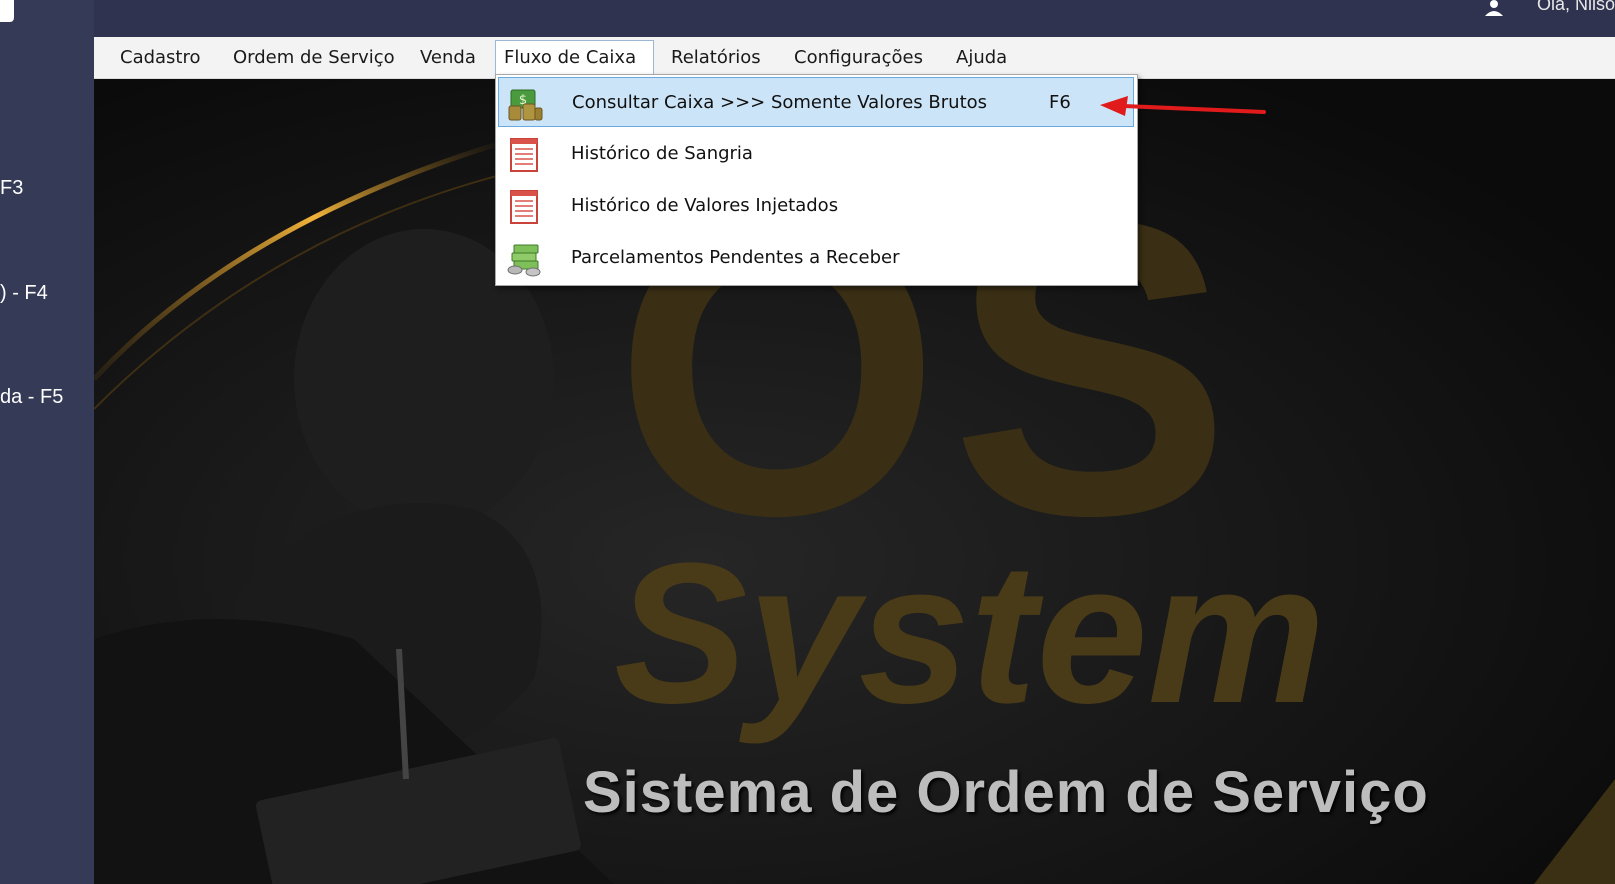  Describe the element at coordinates (970, 633) in the screenshot. I see `logo-system-text: System` at that location.